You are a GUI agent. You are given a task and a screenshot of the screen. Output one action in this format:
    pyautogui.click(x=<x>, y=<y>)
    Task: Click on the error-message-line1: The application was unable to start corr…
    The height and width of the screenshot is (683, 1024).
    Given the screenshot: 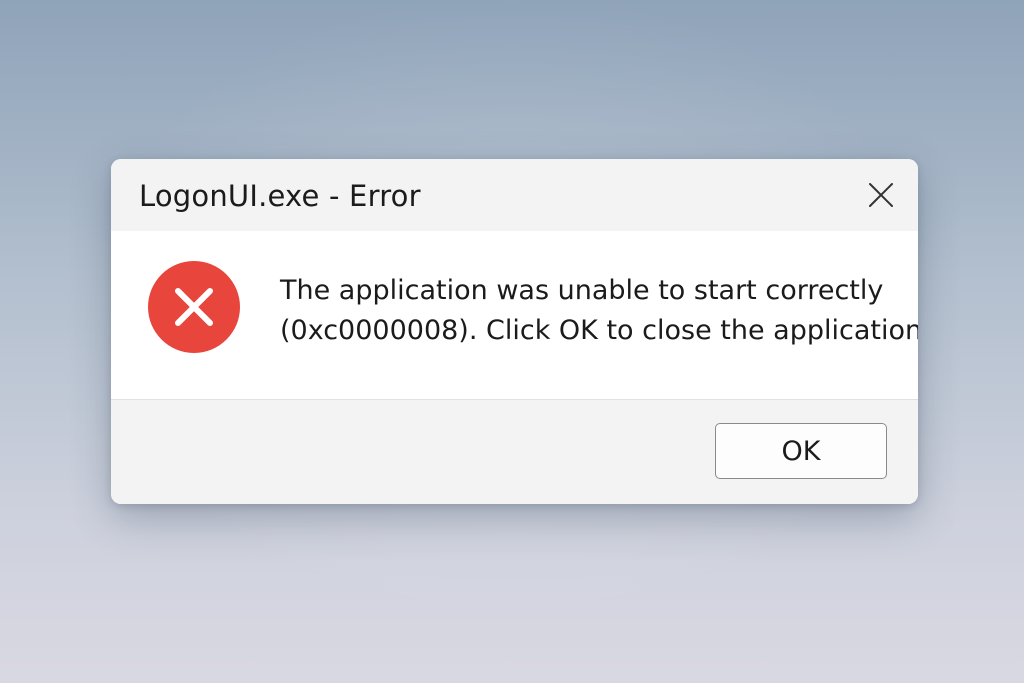 What is the action you would take?
    pyautogui.click(x=582, y=290)
    